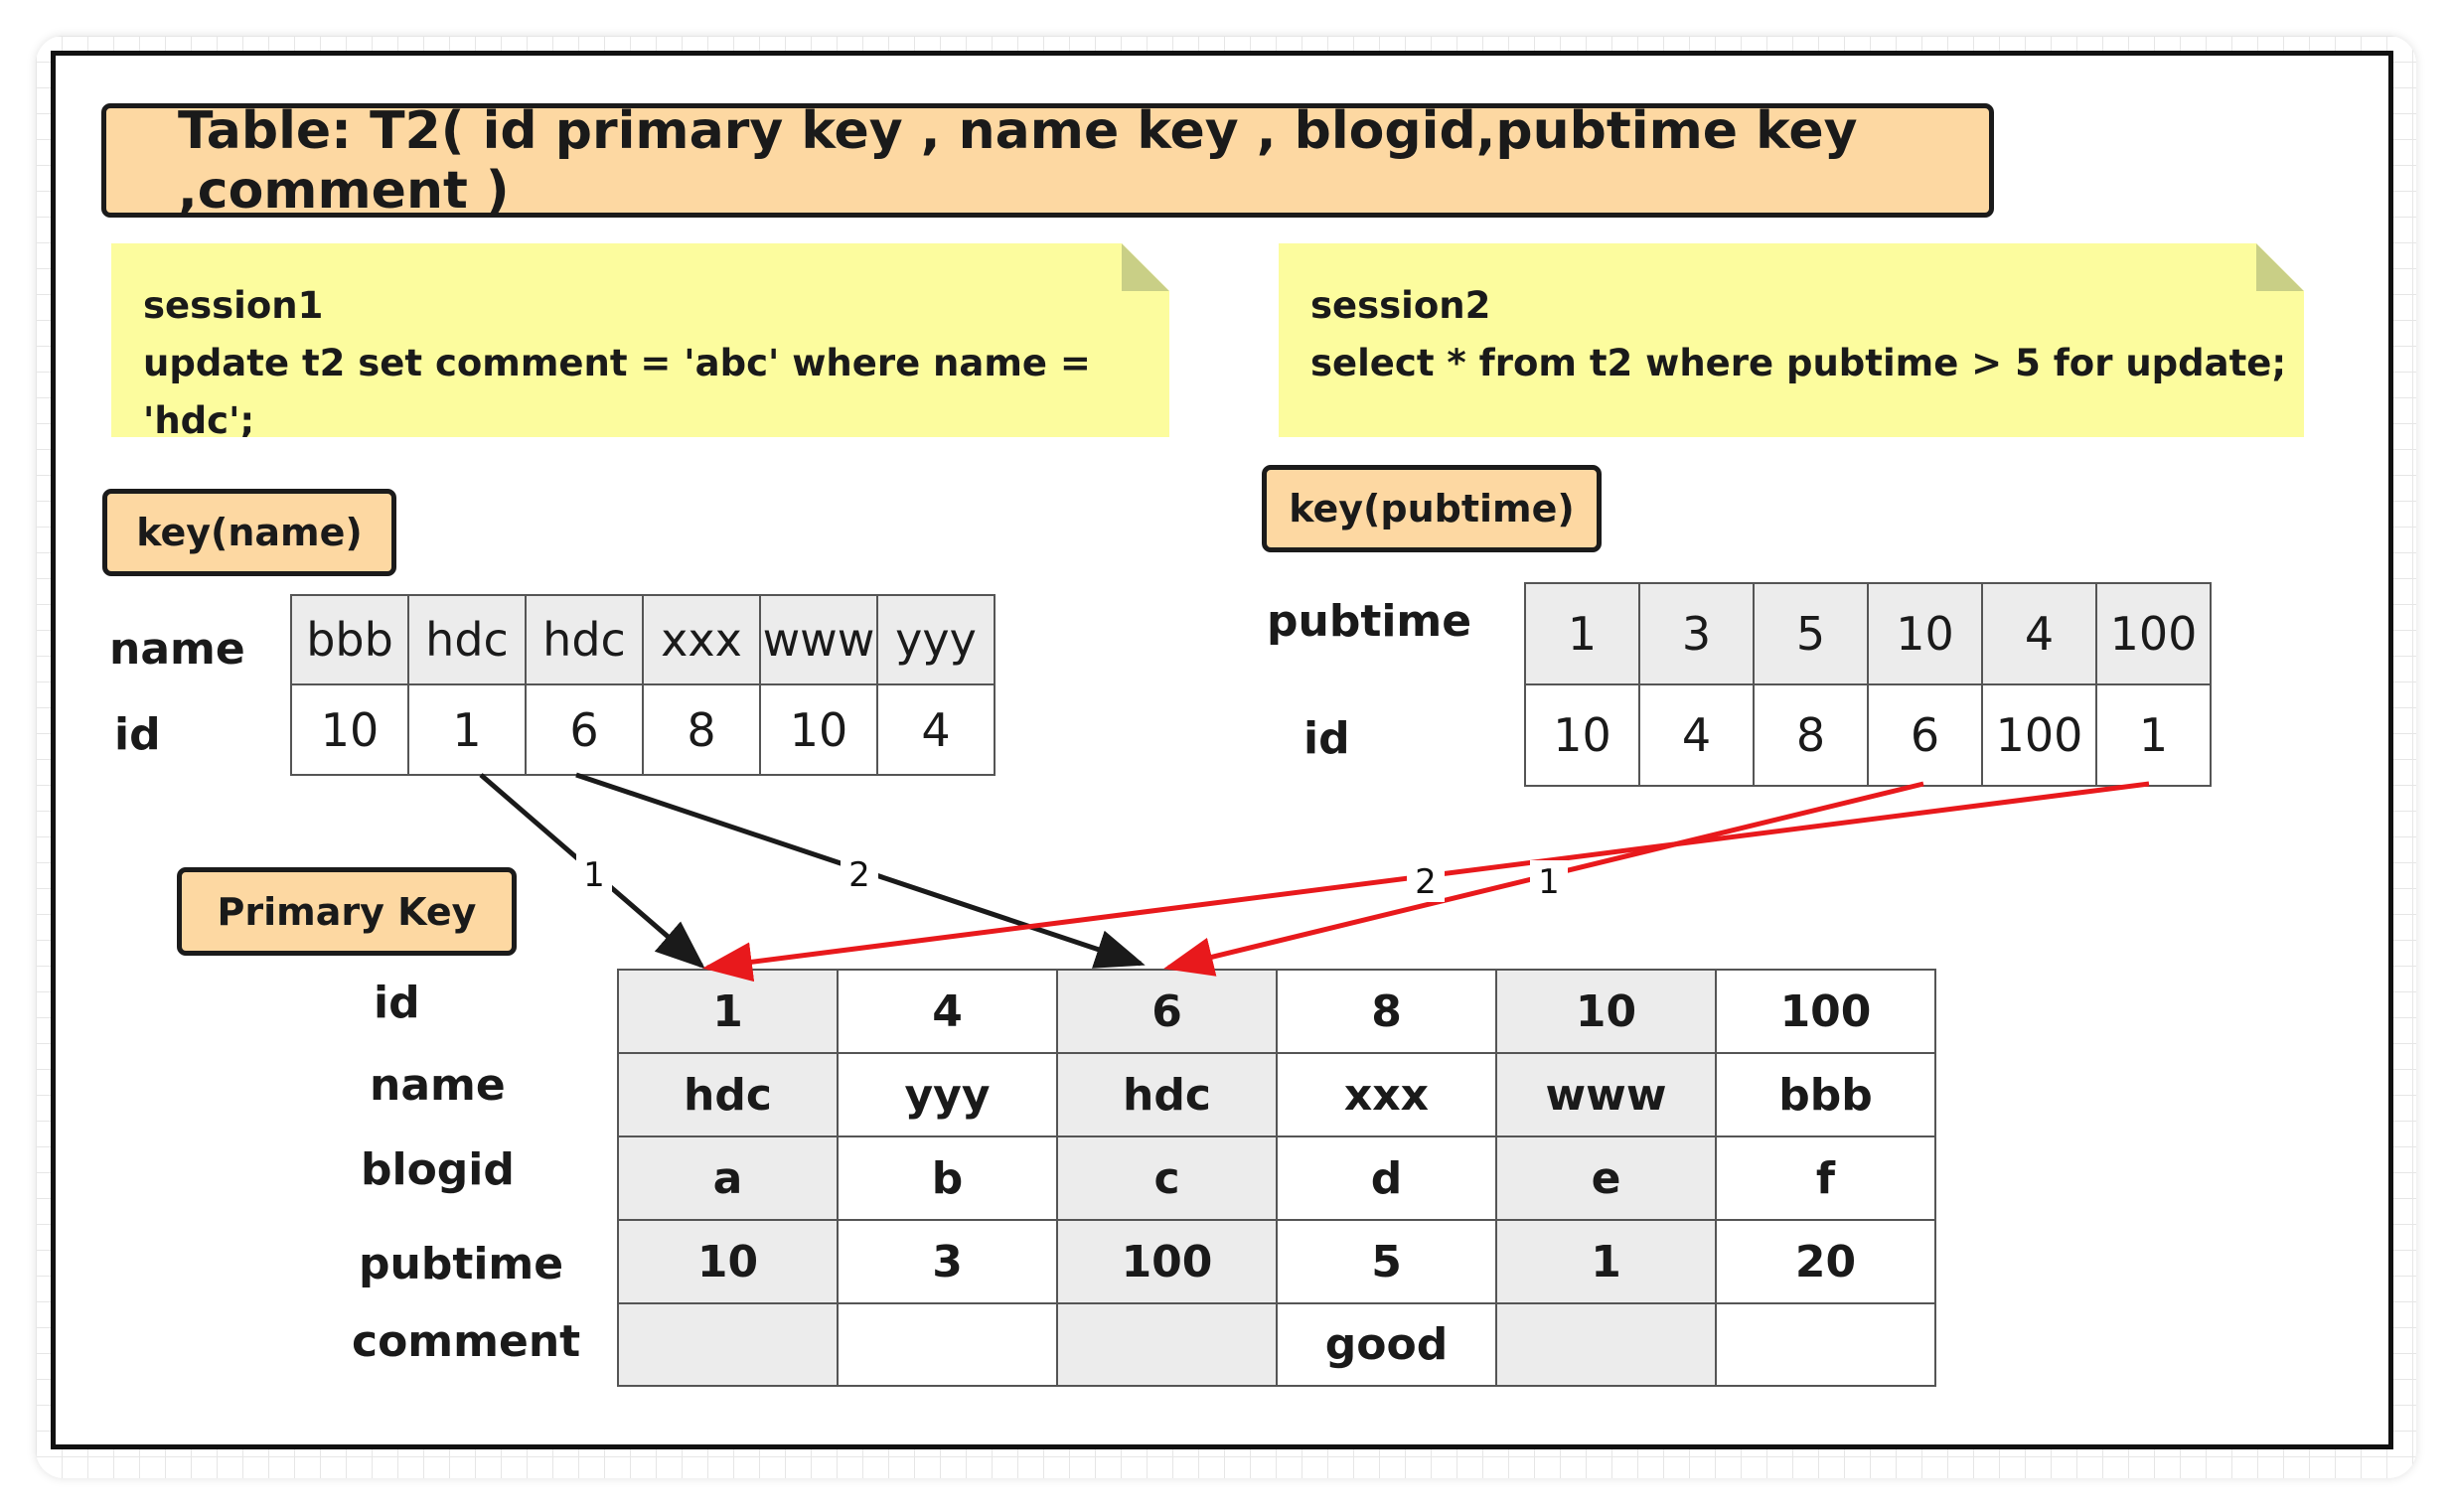 This screenshot has height=1512, width=2452. What do you see at coordinates (1426, 882) in the screenshot?
I see `arrow-red-2-label: 2` at bounding box center [1426, 882].